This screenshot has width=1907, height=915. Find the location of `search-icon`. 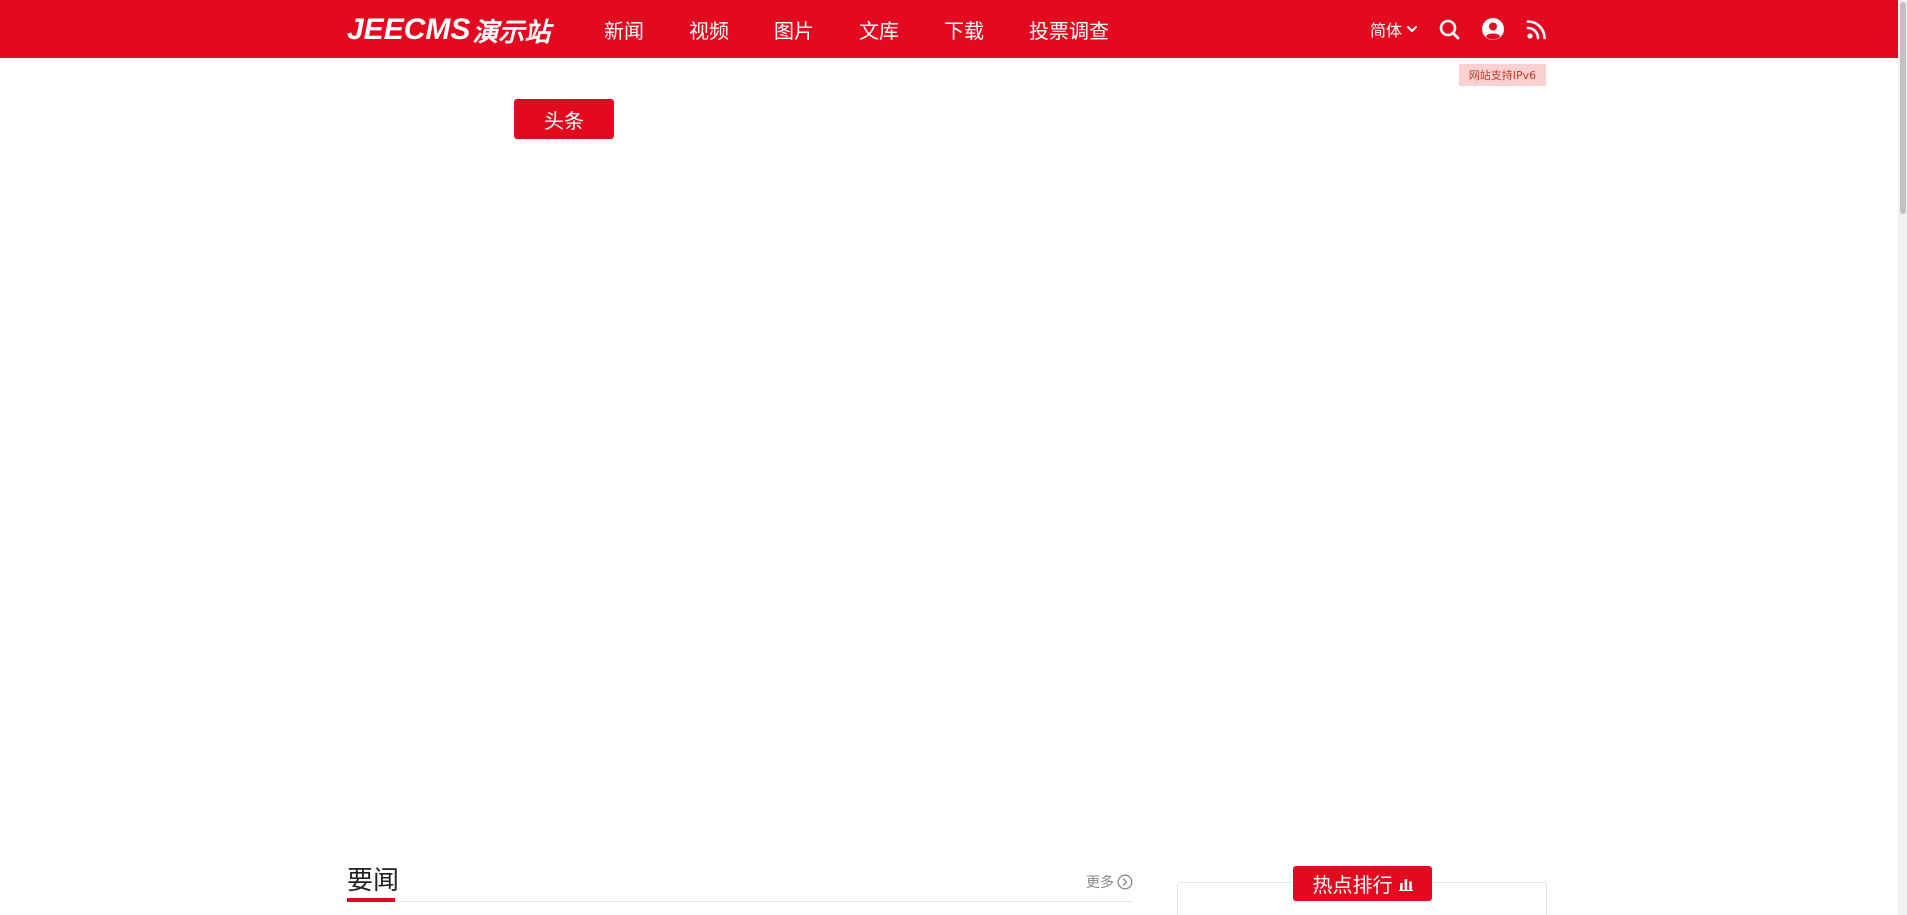

search-icon is located at coordinates (1449, 29).